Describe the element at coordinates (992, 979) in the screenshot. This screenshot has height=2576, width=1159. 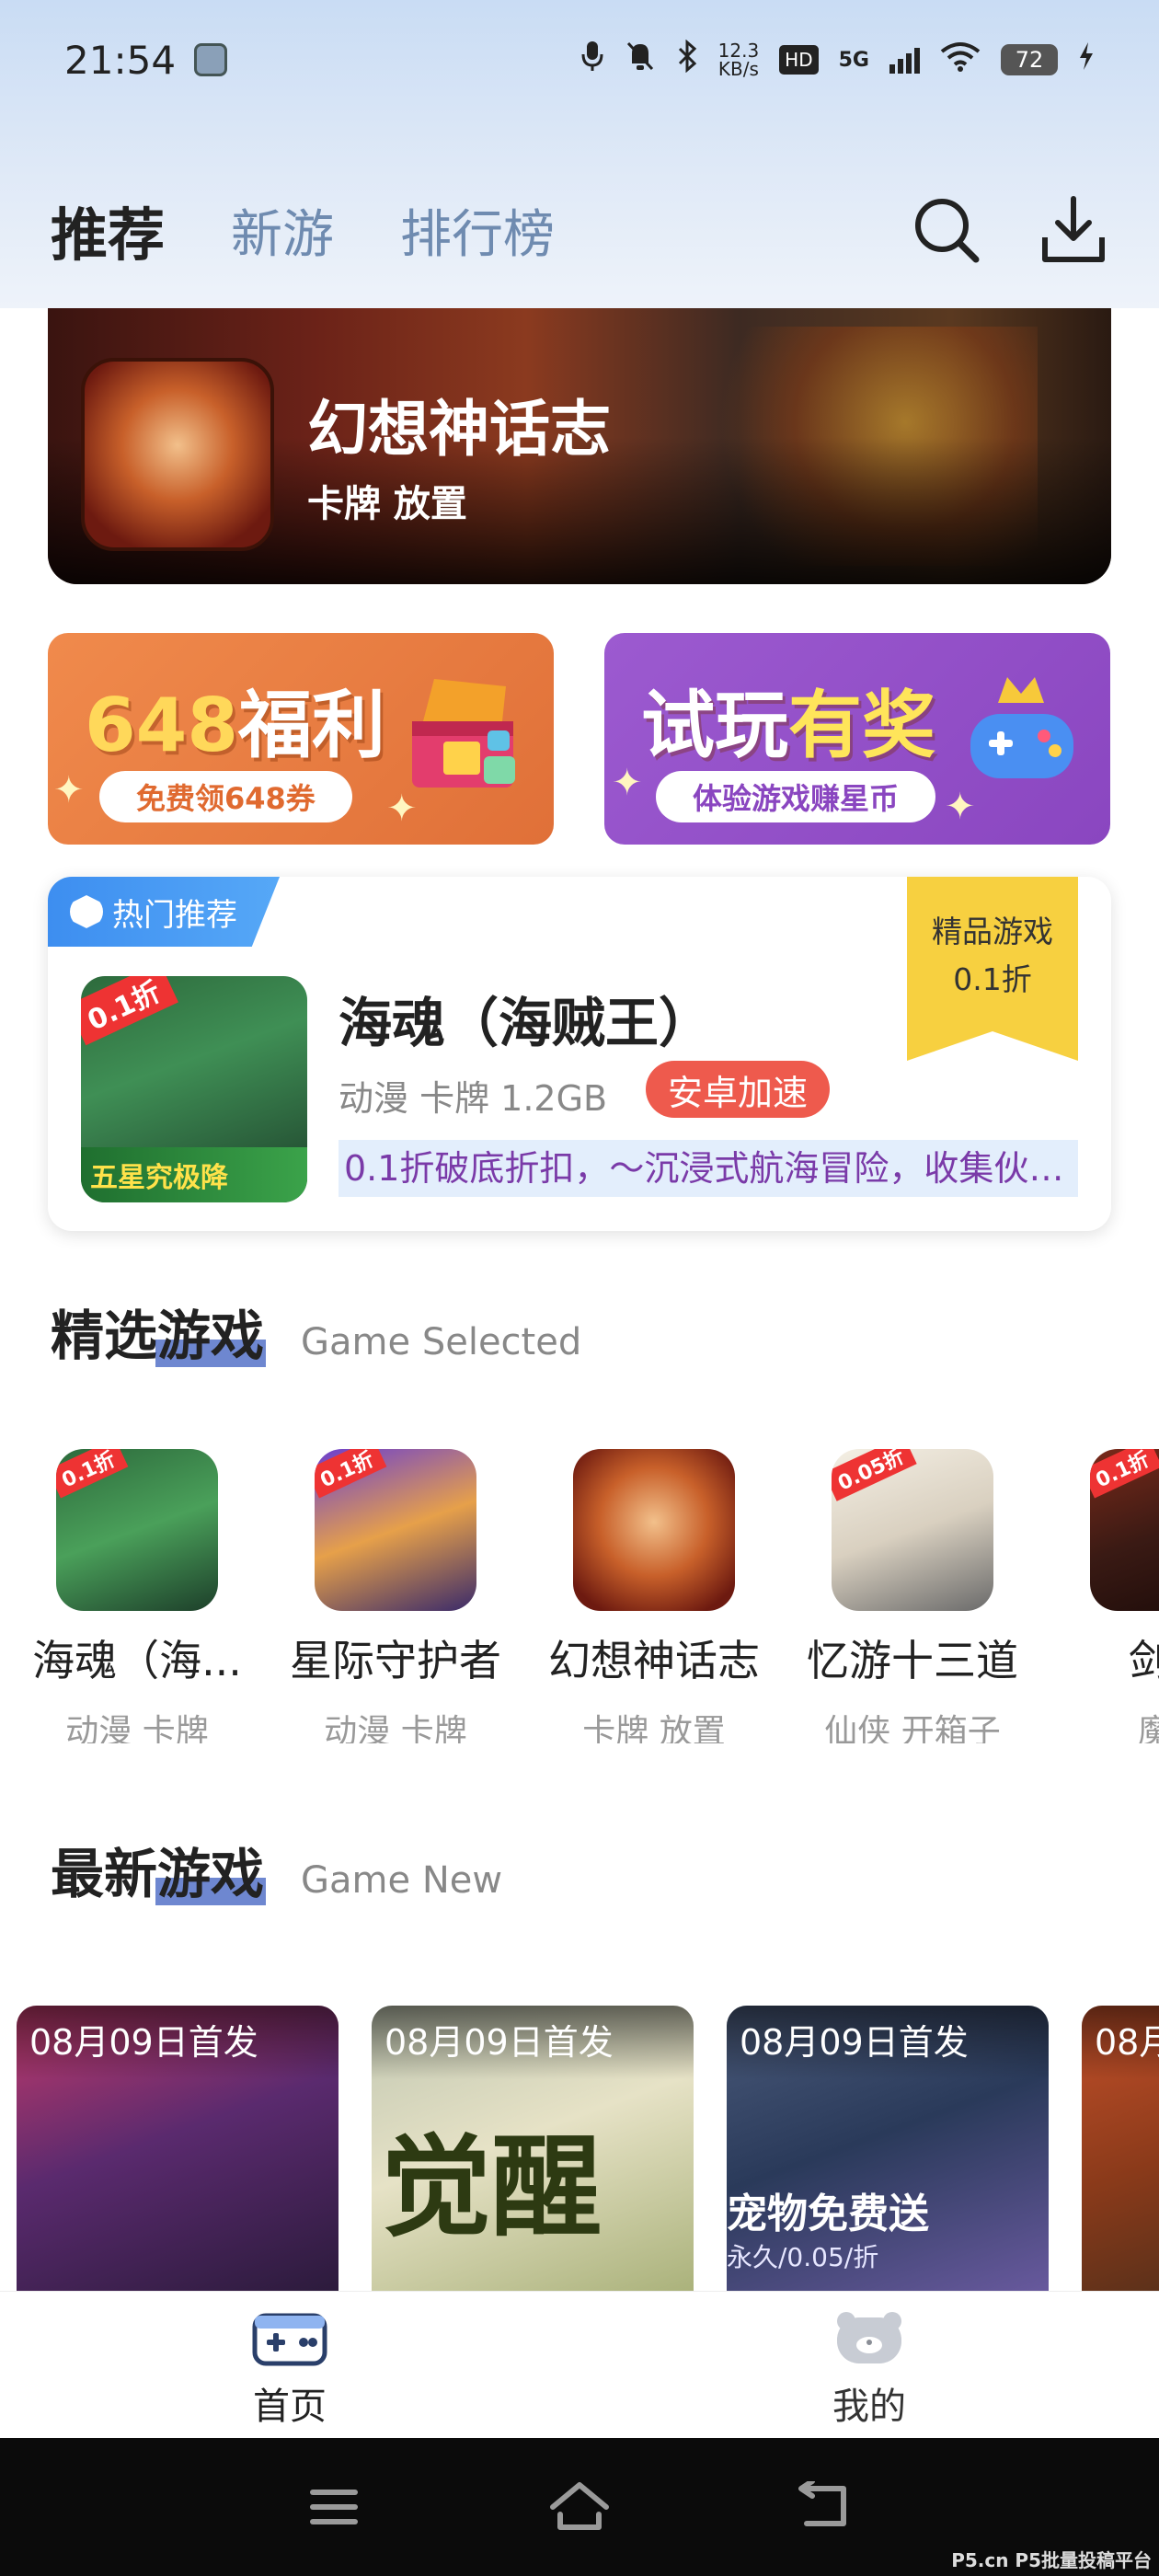
I see `ribbon-line2: 0.1折` at that location.